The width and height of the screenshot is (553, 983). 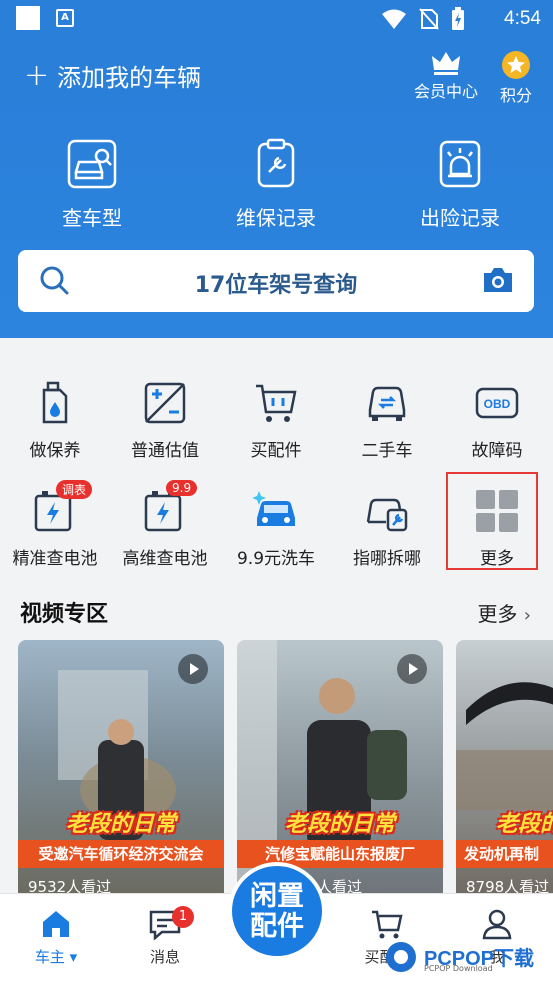 What do you see at coordinates (429, 19) in the screenshot?
I see `no-sim-icon` at bounding box center [429, 19].